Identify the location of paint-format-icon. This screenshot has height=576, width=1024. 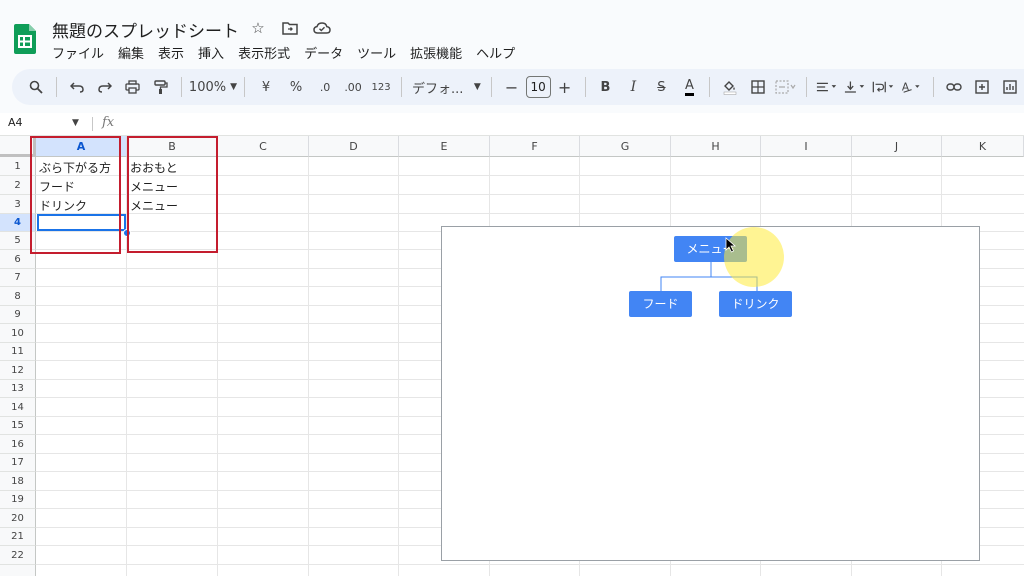
(161, 87).